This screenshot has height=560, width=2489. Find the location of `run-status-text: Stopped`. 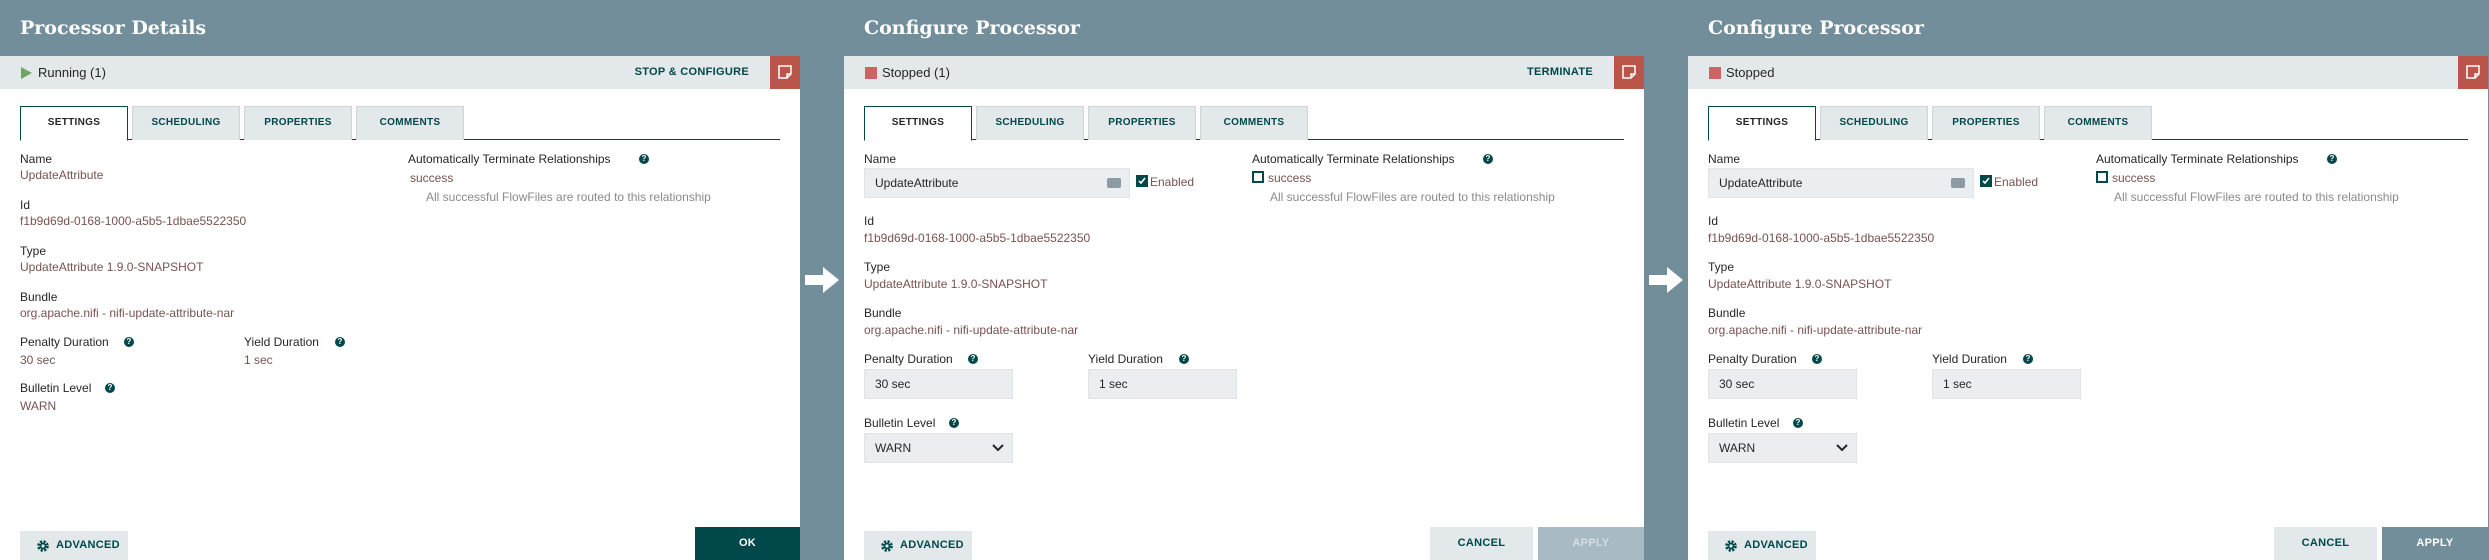

run-status-text: Stopped is located at coordinates (1750, 72).